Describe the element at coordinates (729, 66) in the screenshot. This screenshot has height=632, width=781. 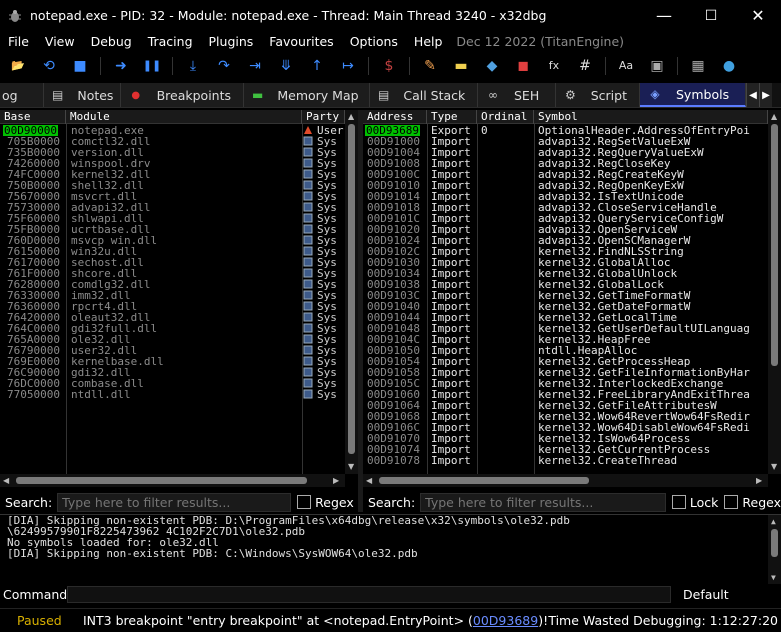
I see `globe-icon: ●` at that location.